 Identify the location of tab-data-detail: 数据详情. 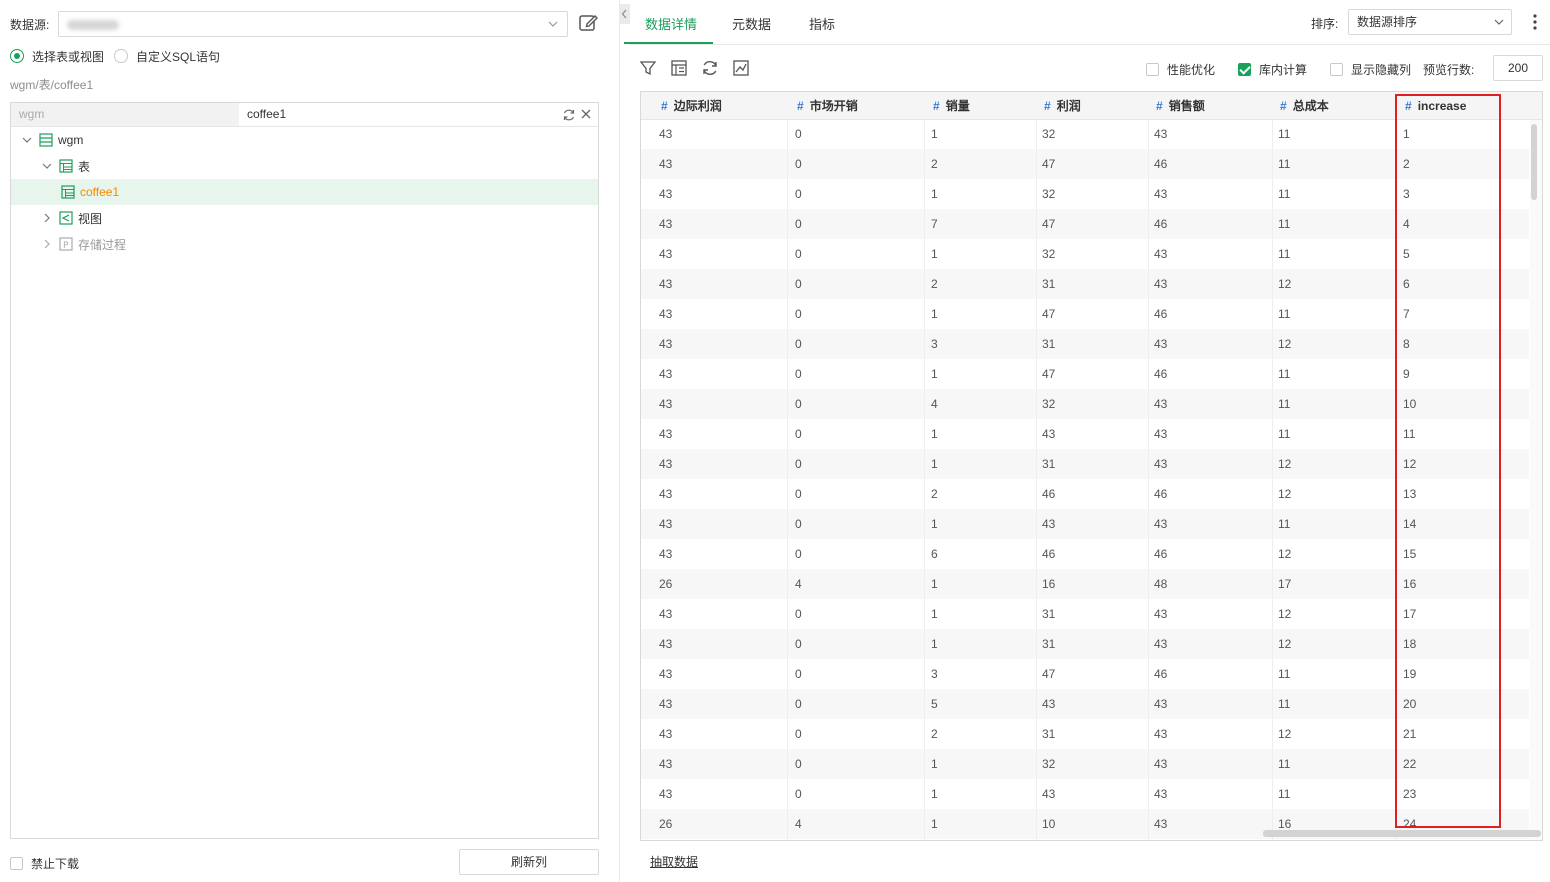
(671, 23).